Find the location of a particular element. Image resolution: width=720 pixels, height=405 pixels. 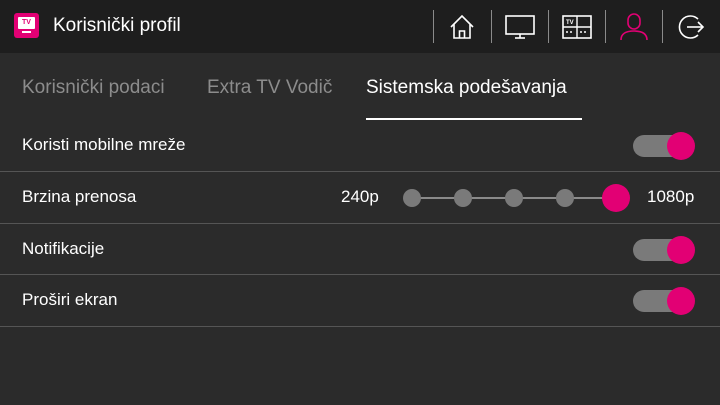

setting-row-transfer-speed: Brzina prenosa 240p 1080p is located at coordinates (360, 197).